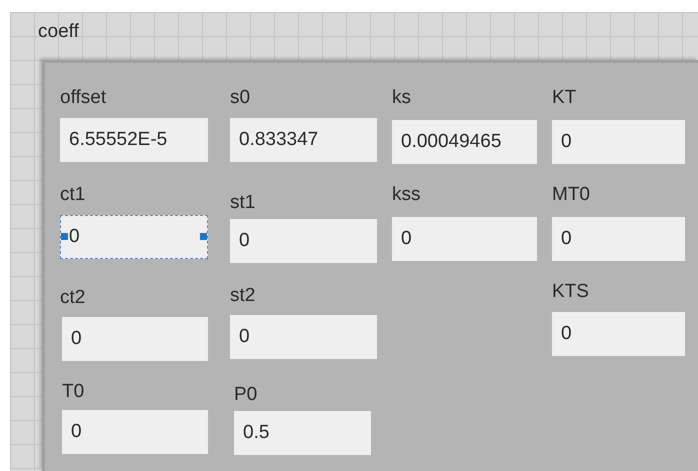 The image size is (698, 471). Describe the element at coordinates (243, 203) in the screenshot. I see `control-label: st1` at that location.